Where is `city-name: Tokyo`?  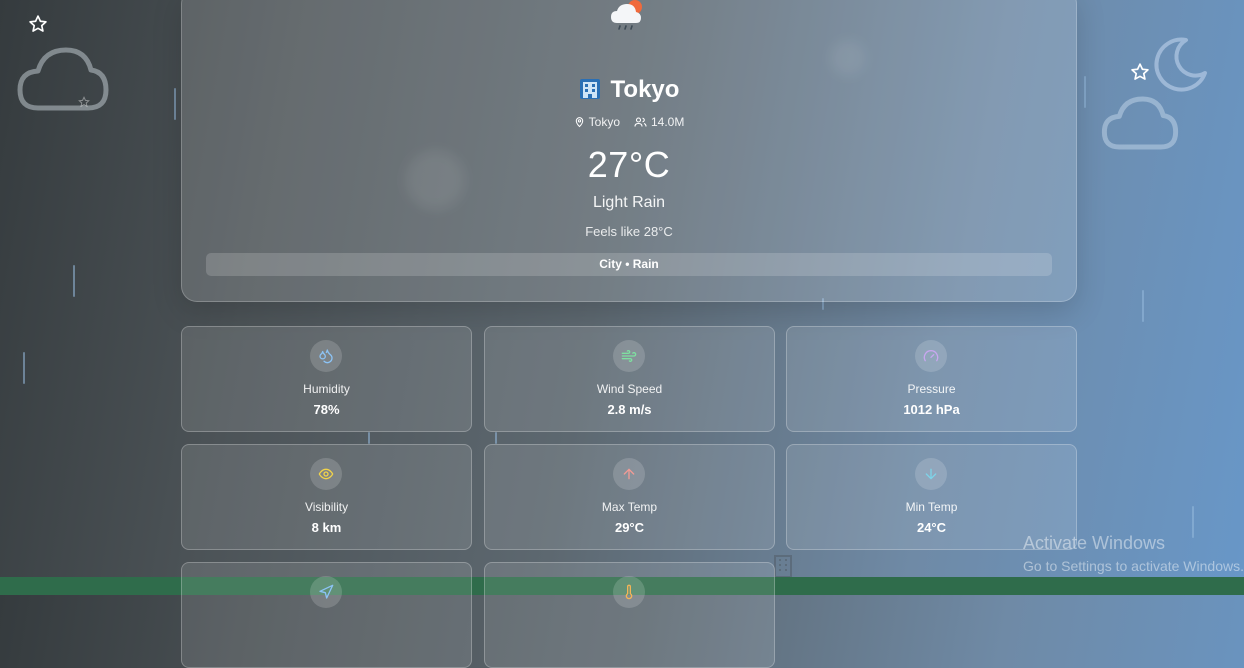
city-name: Tokyo is located at coordinates (645, 89).